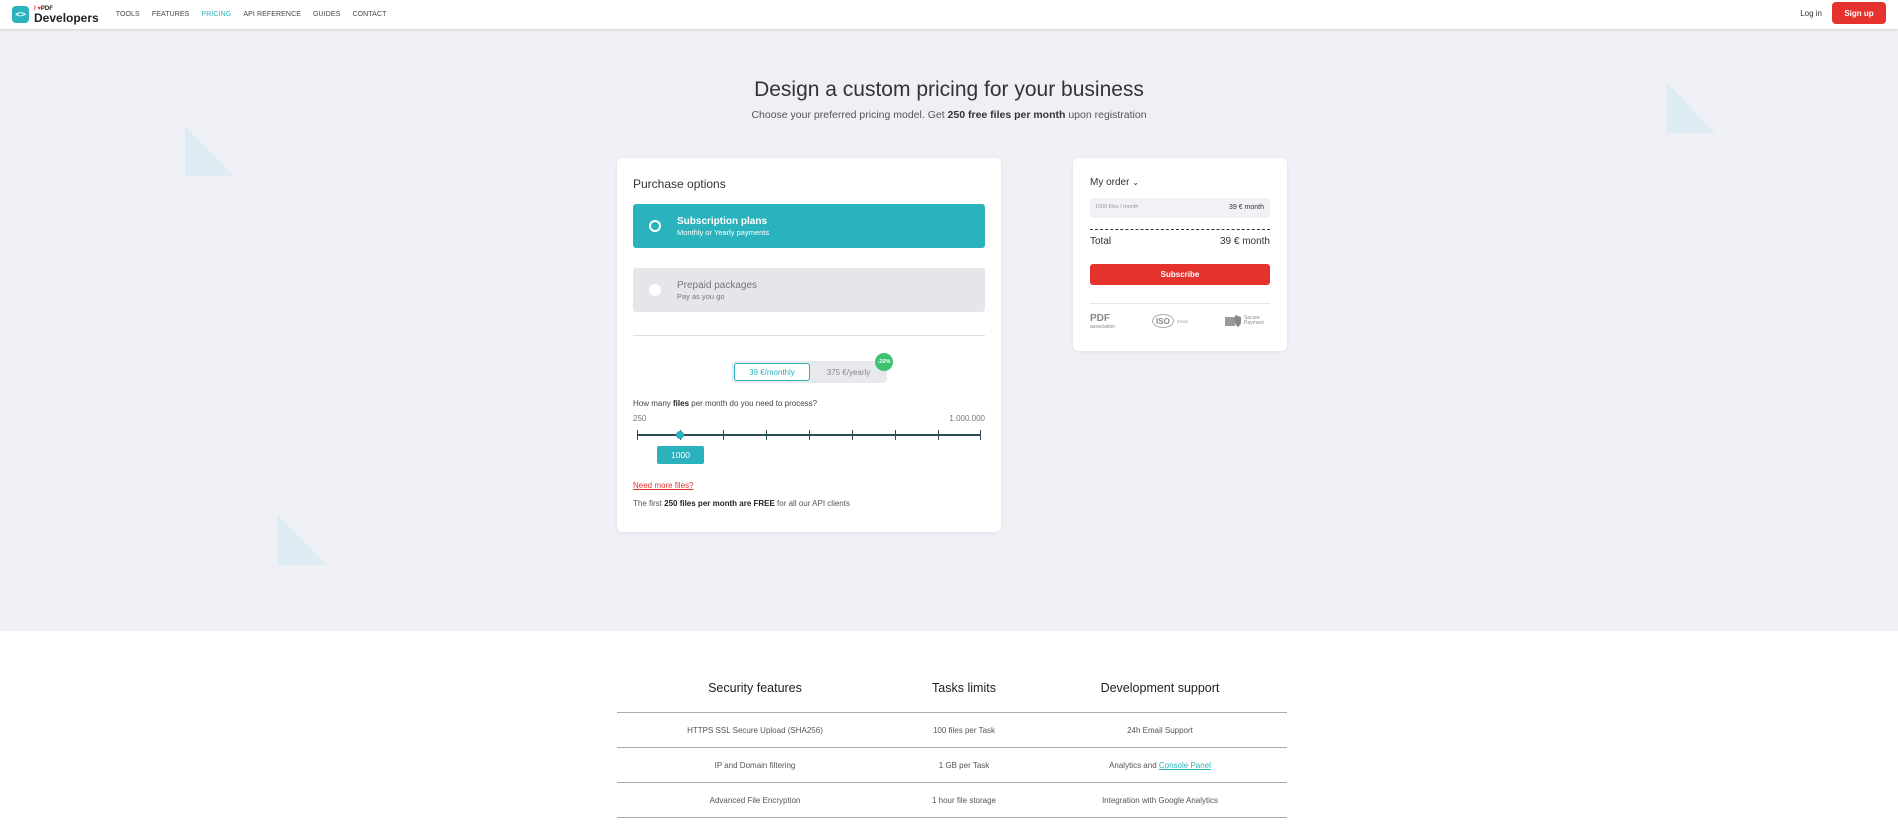  What do you see at coordinates (663, 485) in the screenshot?
I see `need-more-files-link: Need more files?` at bounding box center [663, 485].